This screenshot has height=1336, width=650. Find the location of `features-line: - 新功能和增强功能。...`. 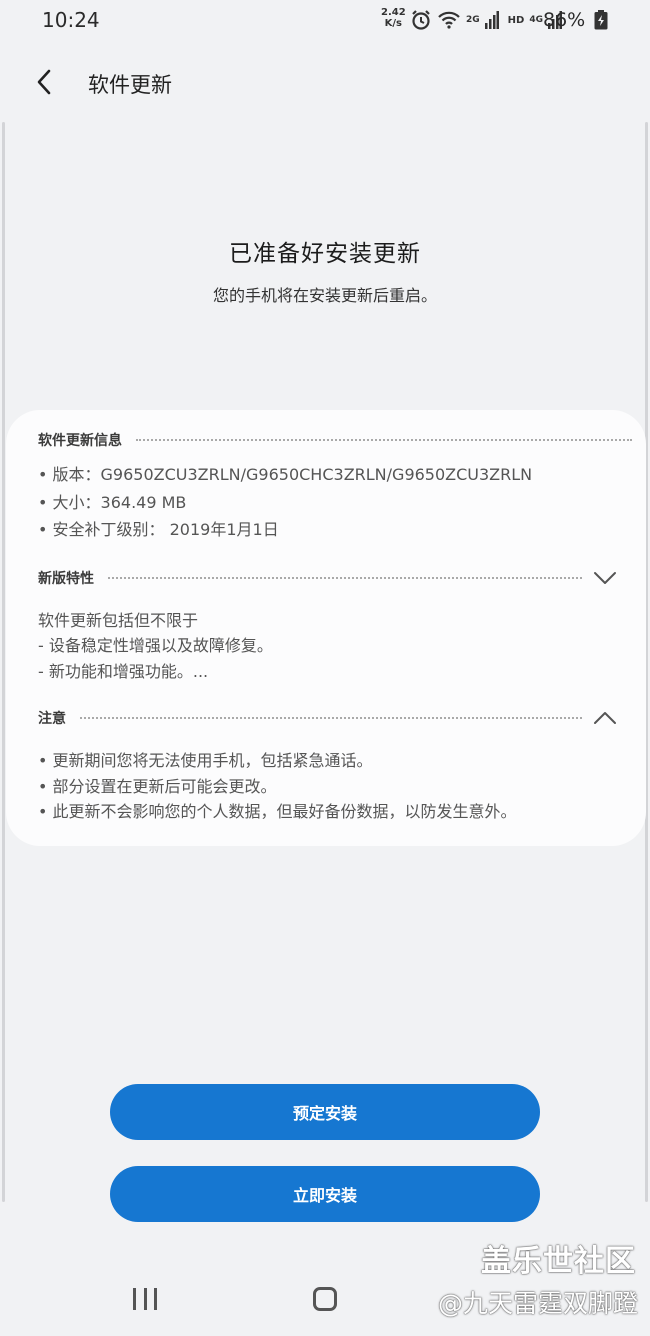

features-line: - 新功能和增强功能。... is located at coordinates (123, 671).